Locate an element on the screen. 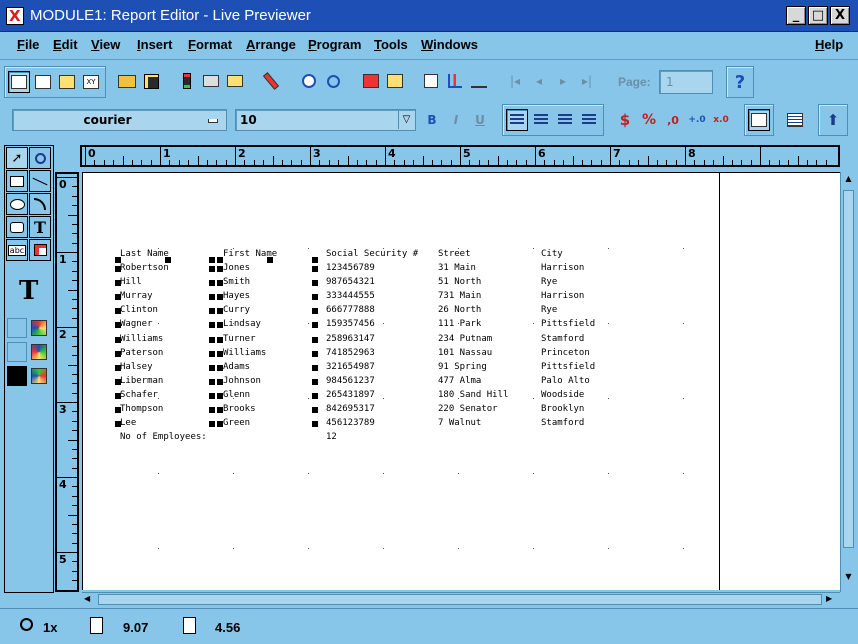  report-field-first: Turner is located at coordinates (239, 339).